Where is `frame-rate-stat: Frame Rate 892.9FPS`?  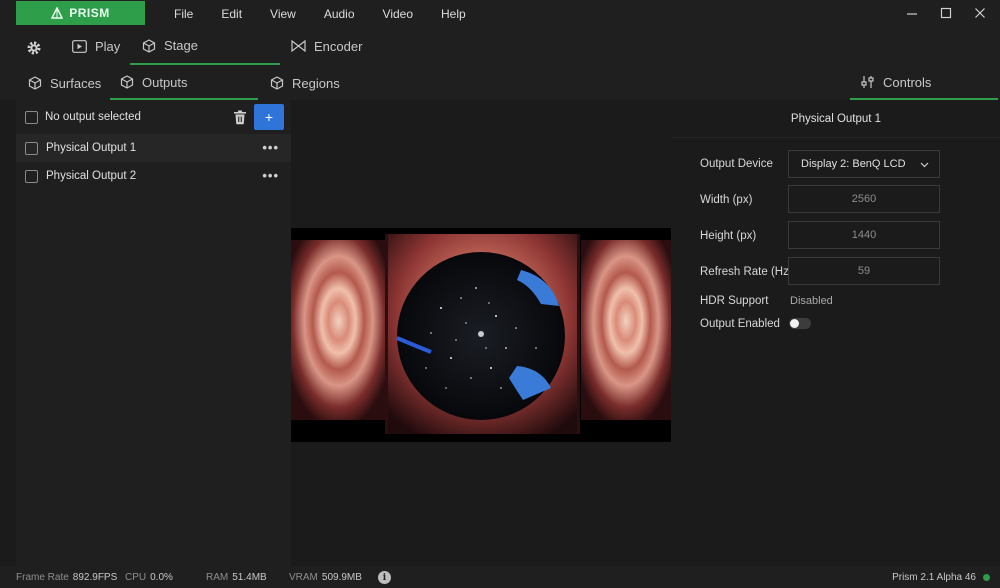 frame-rate-stat: Frame Rate 892.9FPS is located at coordinates (66, 577).